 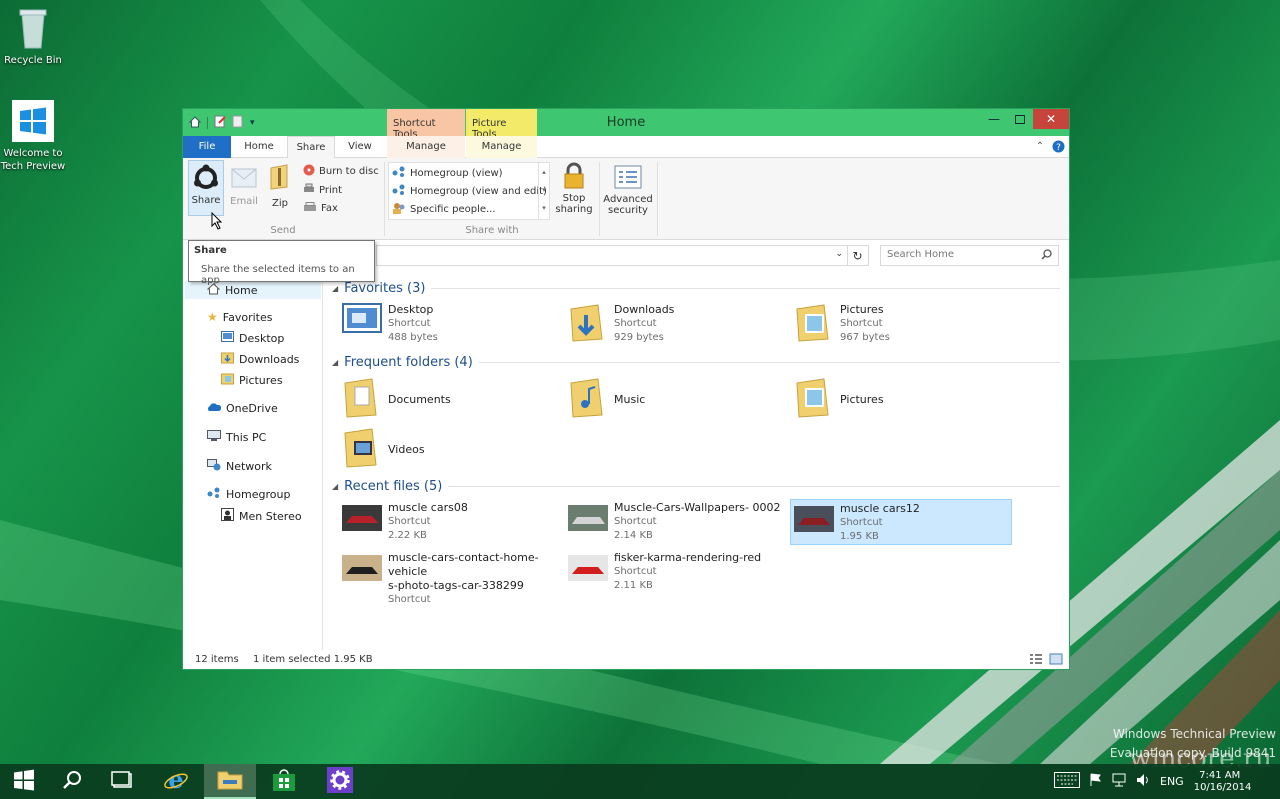 What do you see at coordinates (1067, 781) in the screenshot?
I see `touch-keyboard-icon` at bounding box center [1067, 781].